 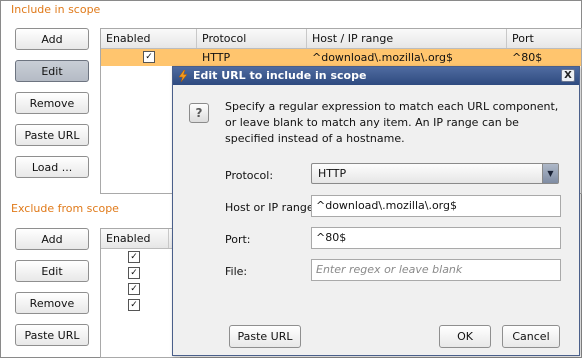 What do you see at coordinates (382, 57) in the screenshot?
I see `row-host: ^download\.mozilla\.org$` at bounding box center [382, 57].